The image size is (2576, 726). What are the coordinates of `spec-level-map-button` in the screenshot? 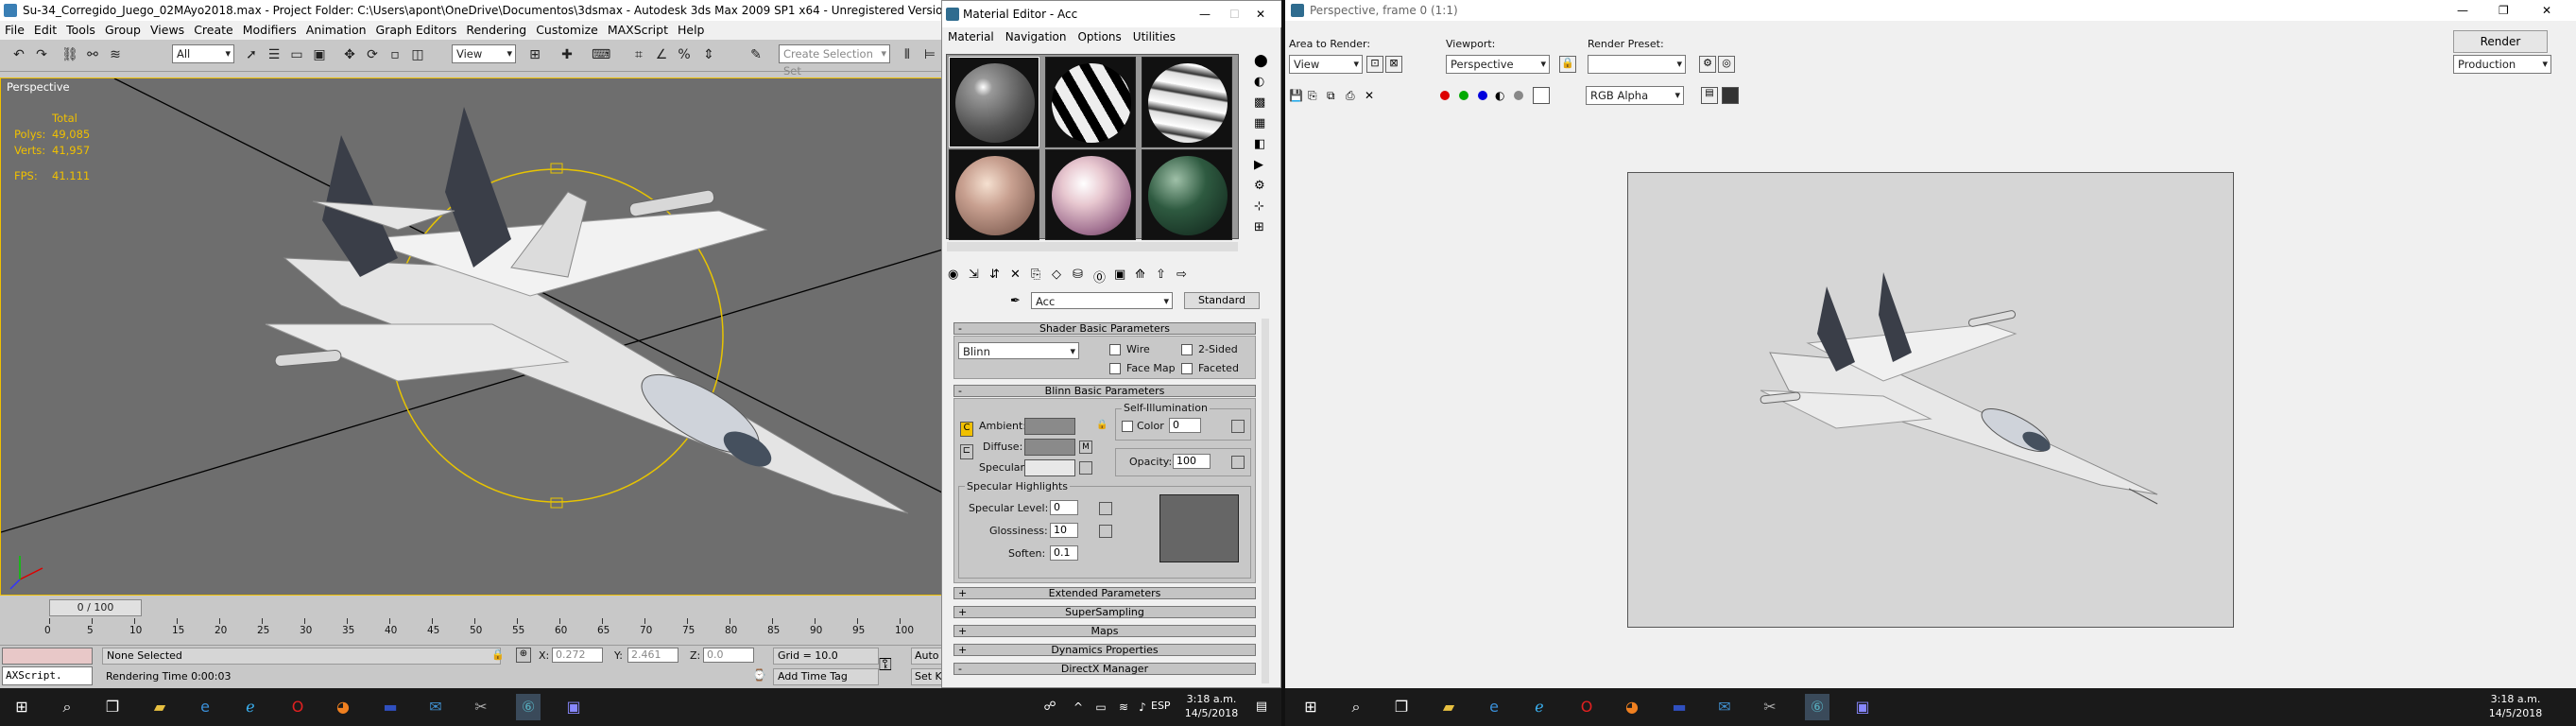 It's located at (1105, 508).